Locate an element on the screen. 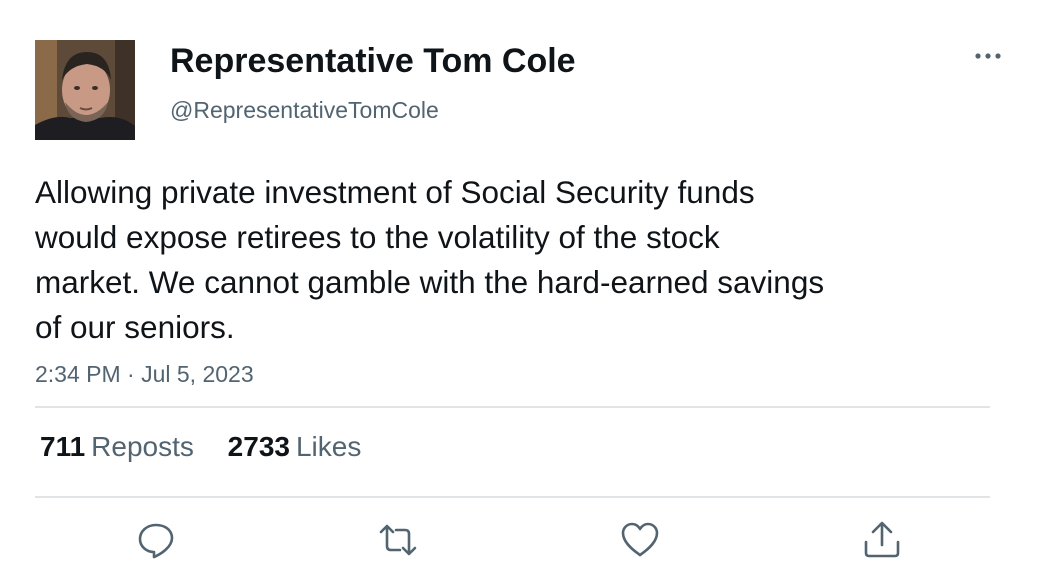  more-options-icon is located at coordinates (988, 56).